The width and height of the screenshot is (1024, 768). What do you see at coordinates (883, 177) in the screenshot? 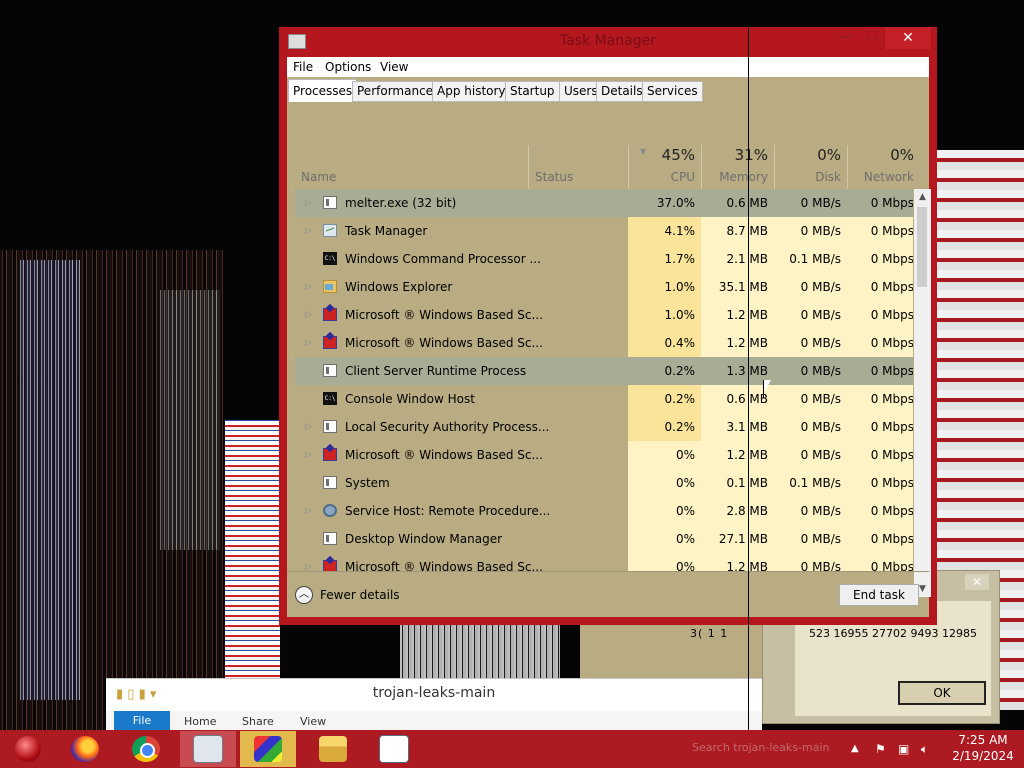
I see `column-network: Network` at bounding box center [883, 177].